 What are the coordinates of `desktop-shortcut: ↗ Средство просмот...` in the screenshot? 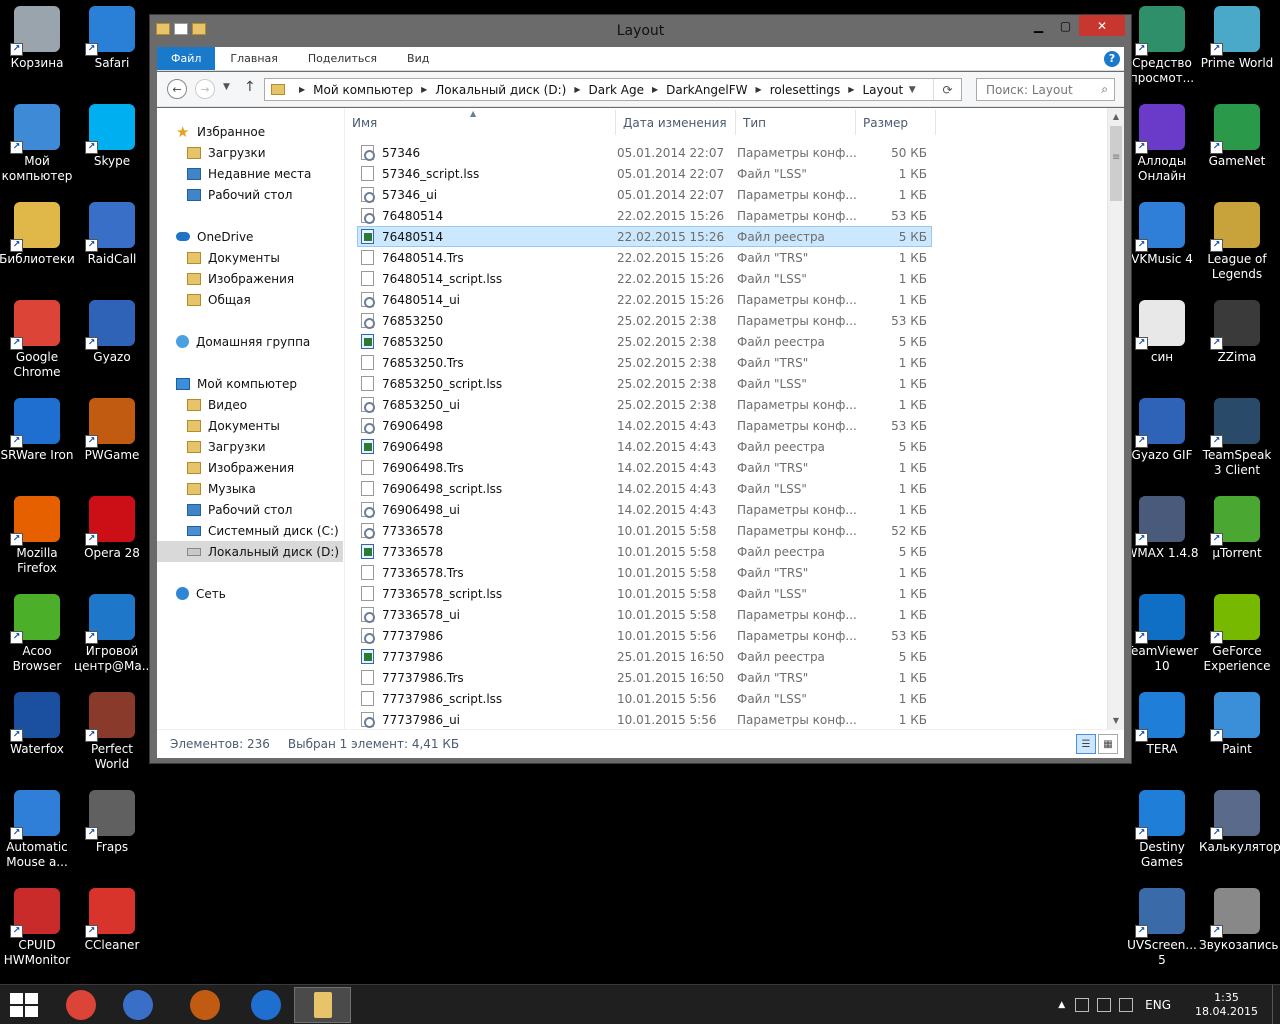 It's located at (1162, 43).